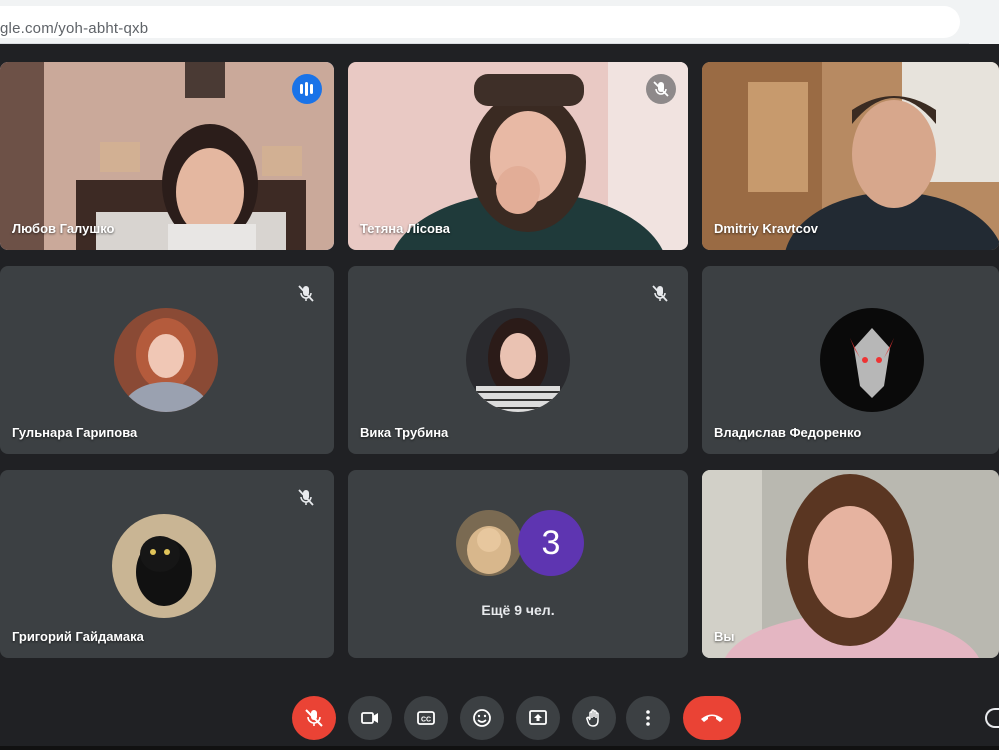 Image resolution: width=999 pixels, height=750 pixels. I want to click on url-path: yoh-abht-qxb, so click(103, 28).